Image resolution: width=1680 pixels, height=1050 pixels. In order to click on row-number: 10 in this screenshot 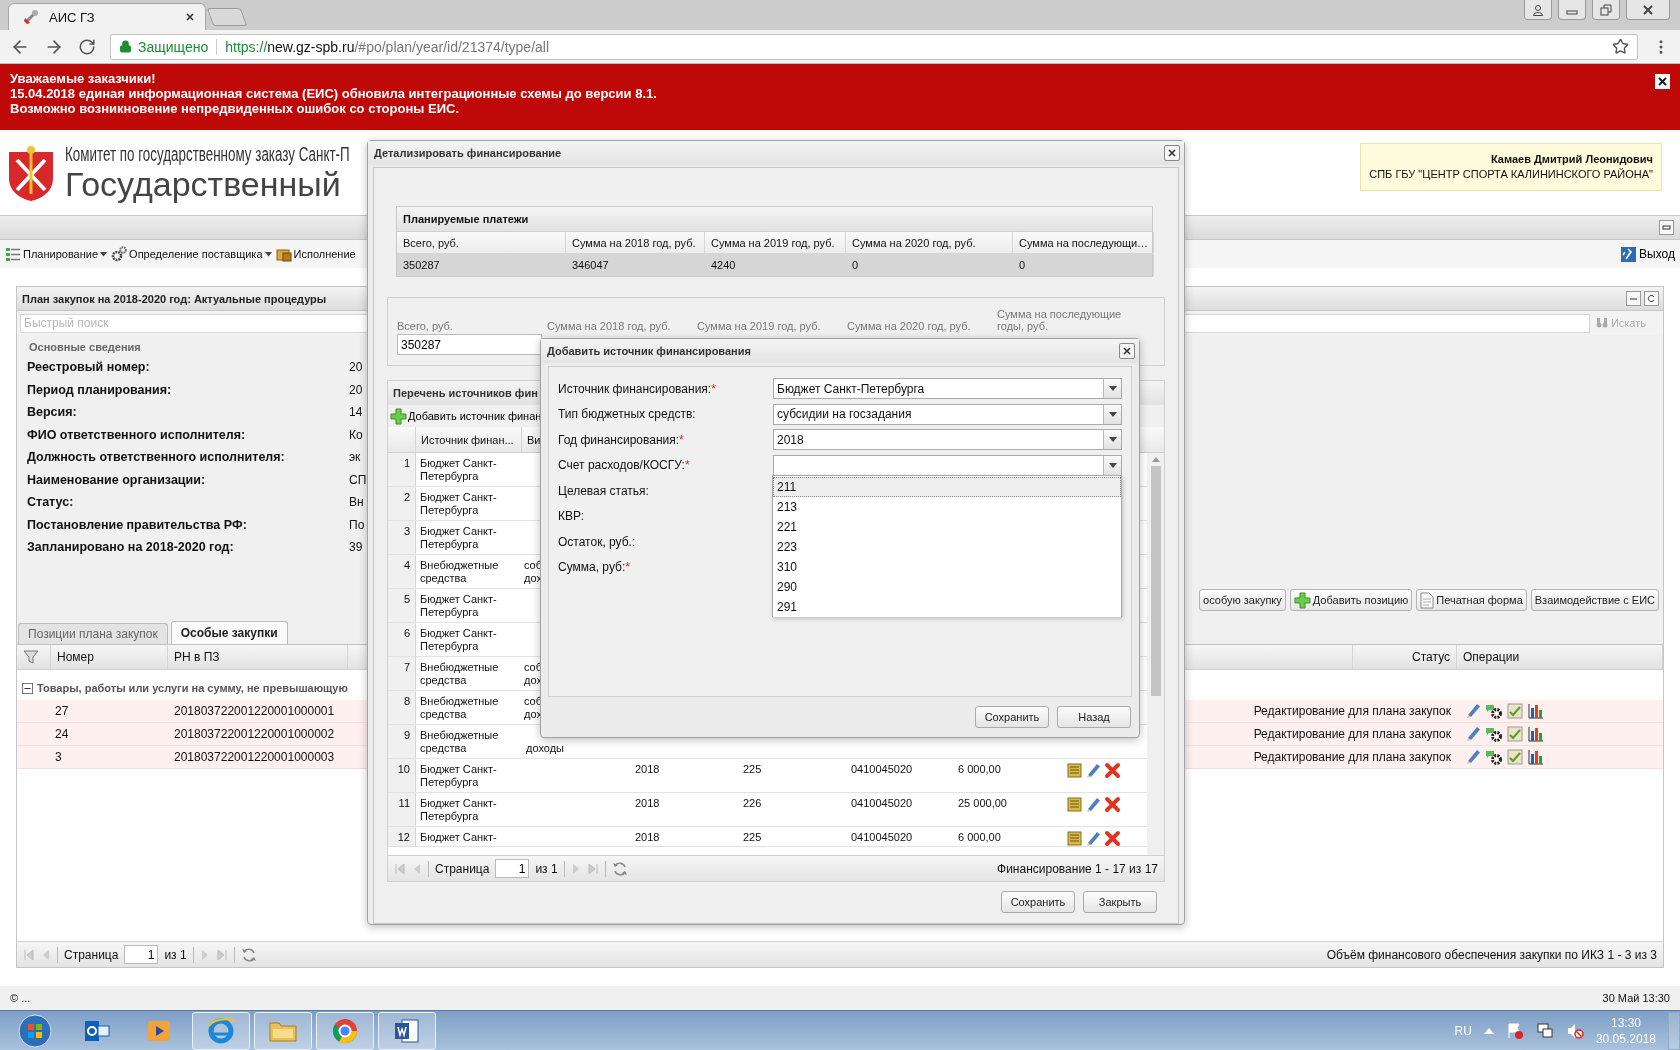, I will do `click(402, 775)`.